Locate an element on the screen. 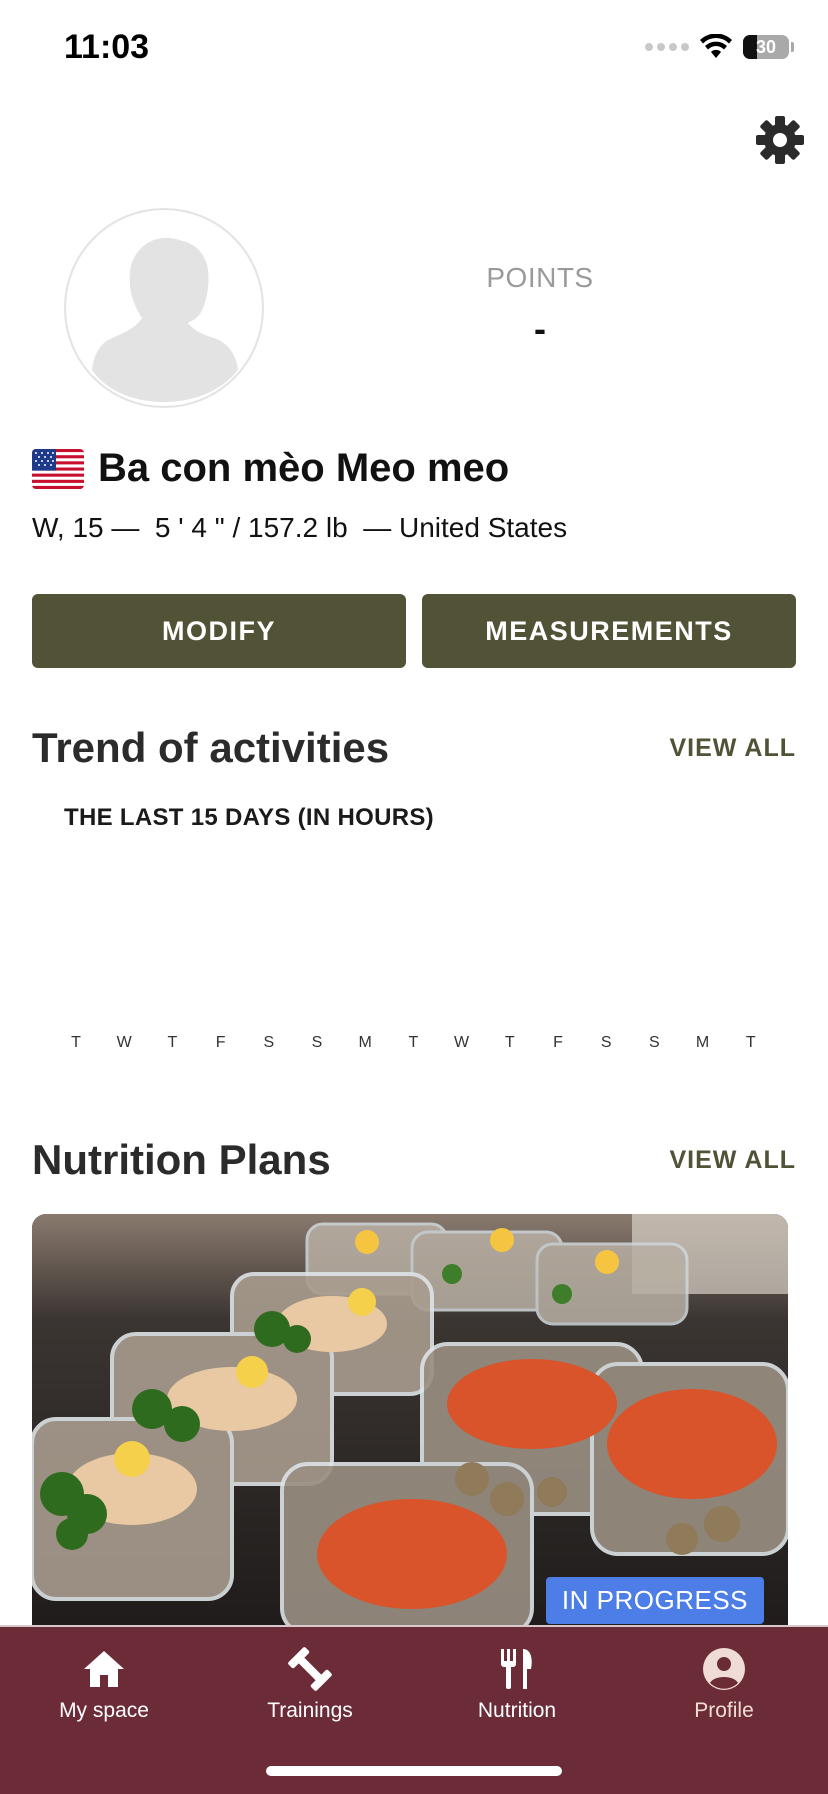  battery-level: 30 is located at coordinates (766, 46).